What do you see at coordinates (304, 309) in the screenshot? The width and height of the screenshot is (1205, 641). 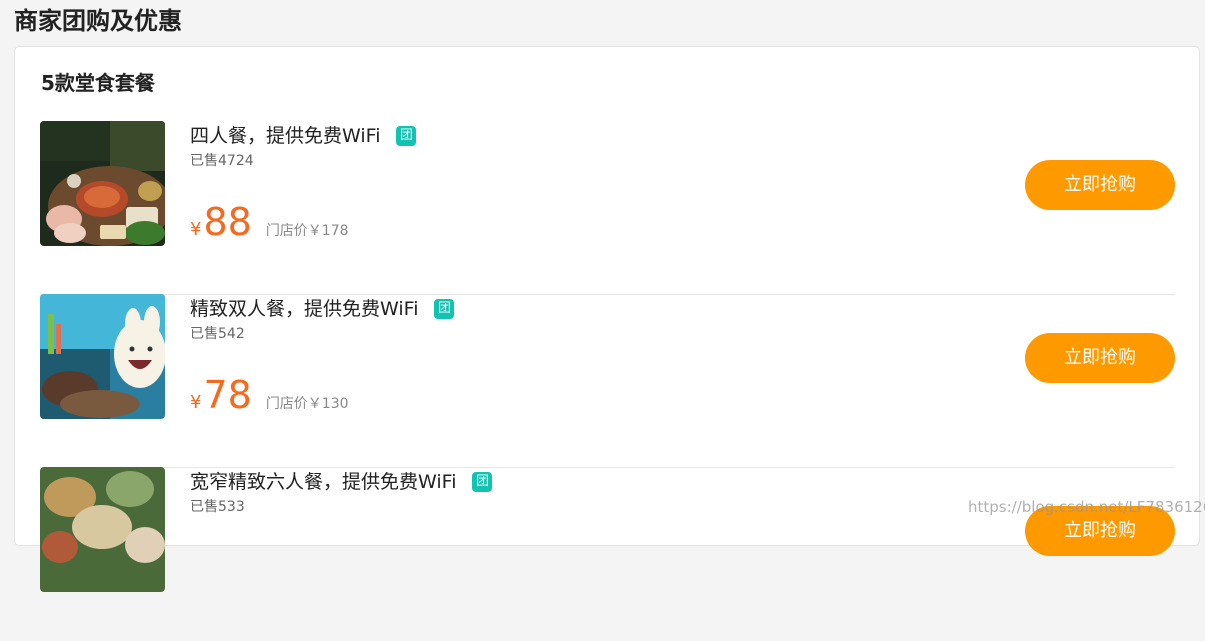 I see `deal-title-text: 精致双人餐，提供免费WiFi` at bounding box center [304, 309].